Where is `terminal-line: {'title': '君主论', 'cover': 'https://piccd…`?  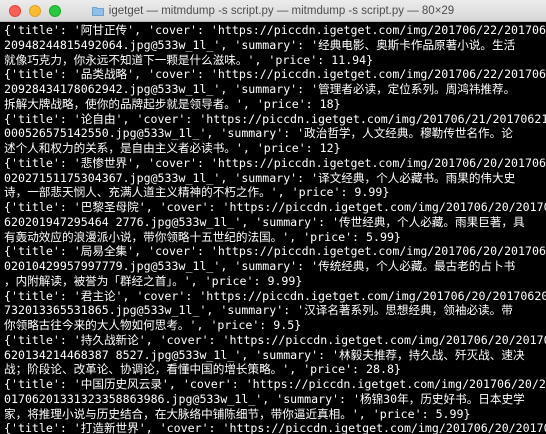 terminal-line: {'title': '君主论', 'cover': 'https://piccd… is located at coordinates (275, 295).